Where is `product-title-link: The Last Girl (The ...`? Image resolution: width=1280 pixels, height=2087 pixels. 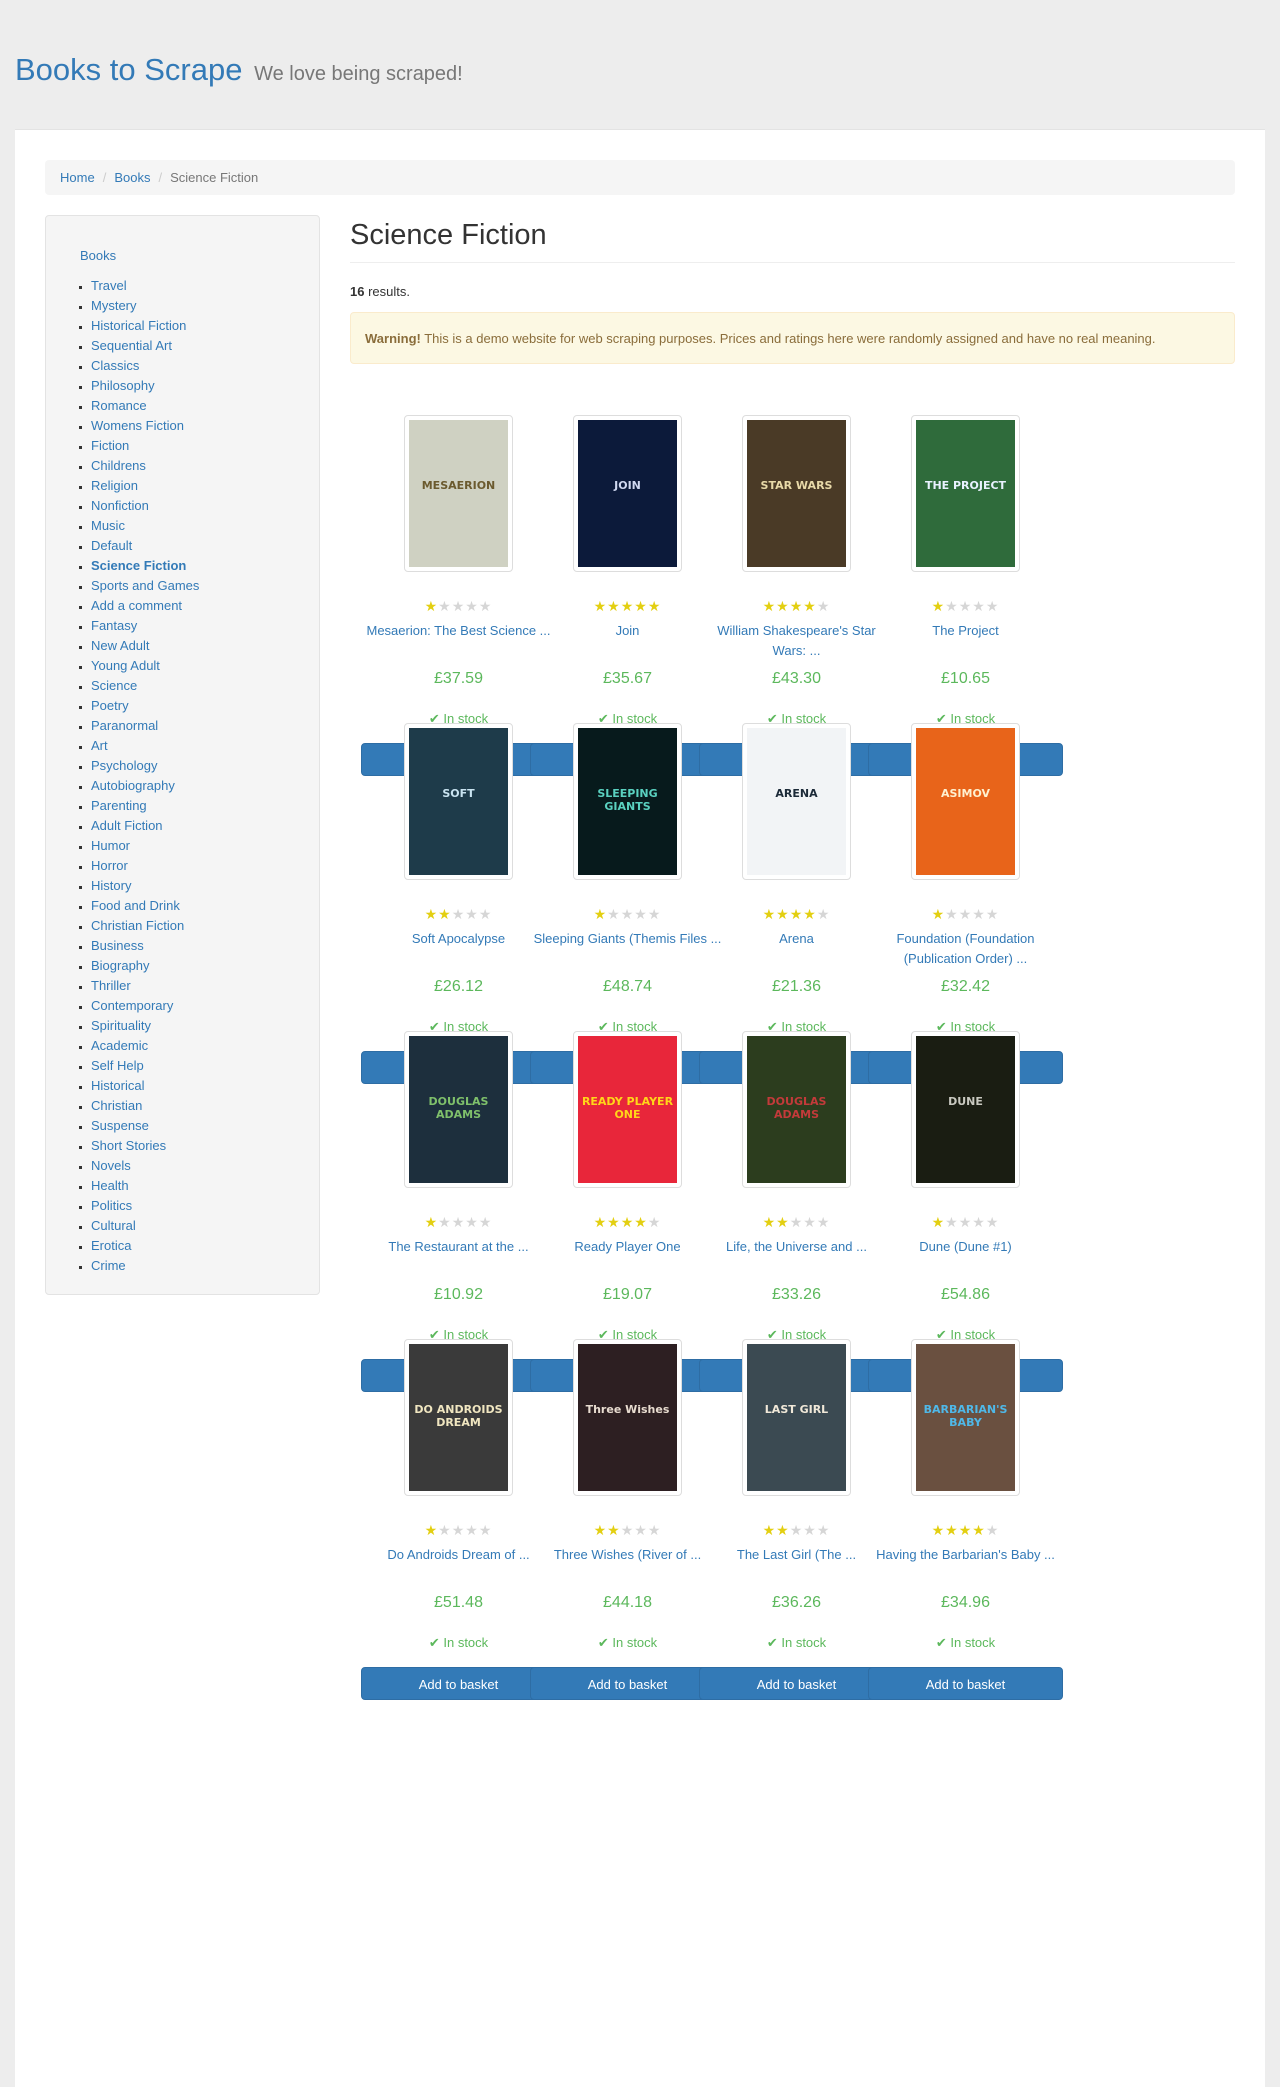 product-title-link: The Last Girl (The ... is located at coordinates (796, 1555).